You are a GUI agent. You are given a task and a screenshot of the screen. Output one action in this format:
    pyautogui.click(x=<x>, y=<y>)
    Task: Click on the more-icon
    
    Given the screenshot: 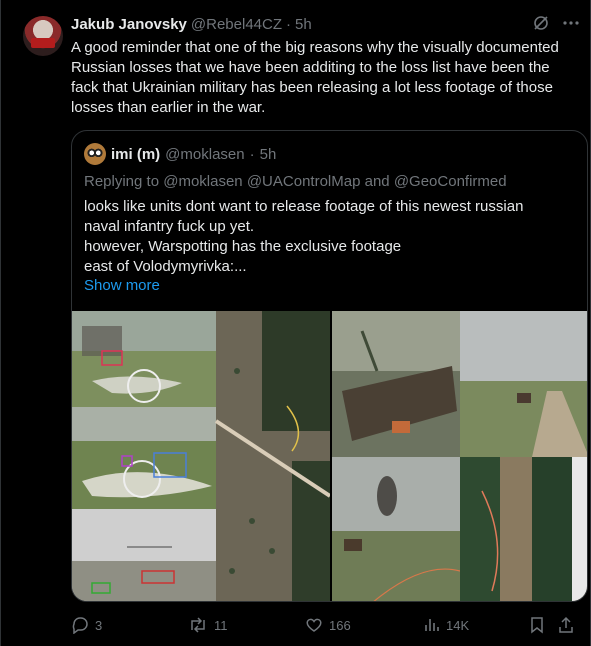 What is the action you would take?
    pyautogui.click(x=571, y=23)
    